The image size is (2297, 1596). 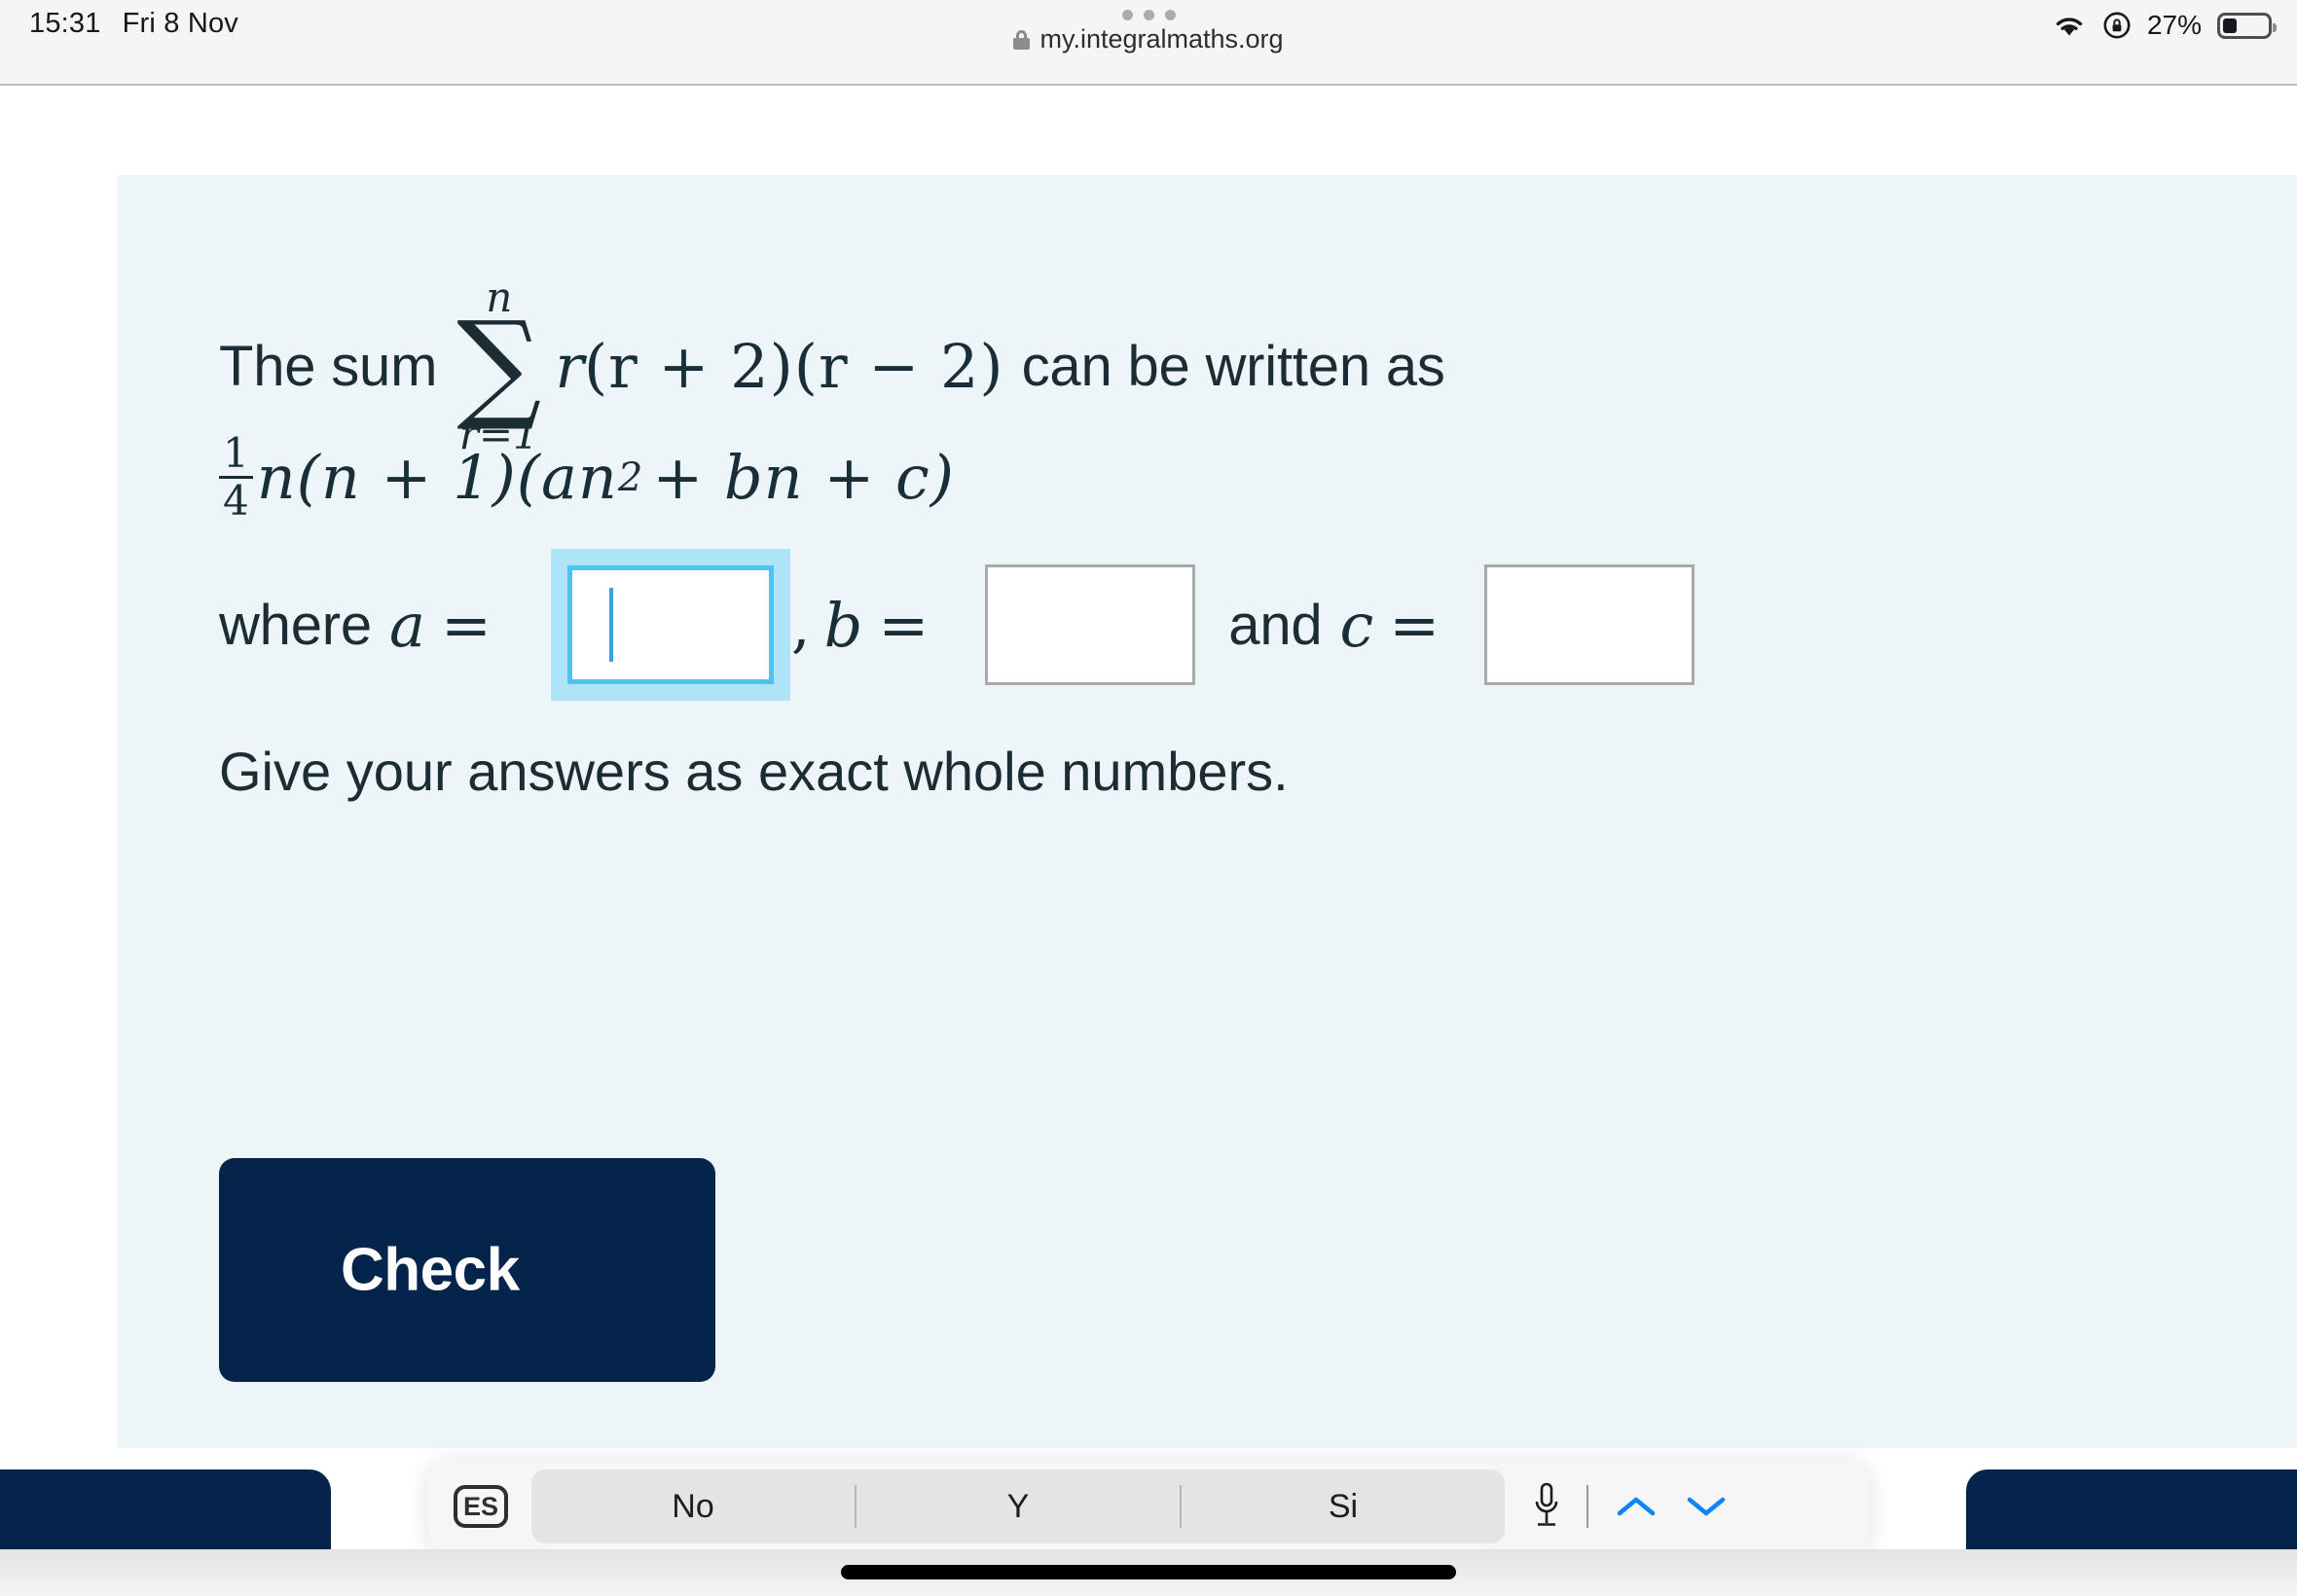 What do you see at coordinates (406, 625) in the screenshot?
I see `variable-a-label: a` at bounding box center [406, 625].